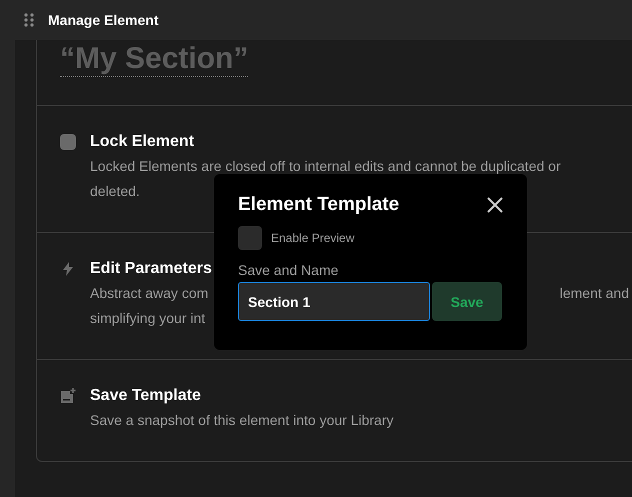 This screenshot has width=632, height=497. I want to click on checkbox-label: Enable Preview, so click(312, 238).